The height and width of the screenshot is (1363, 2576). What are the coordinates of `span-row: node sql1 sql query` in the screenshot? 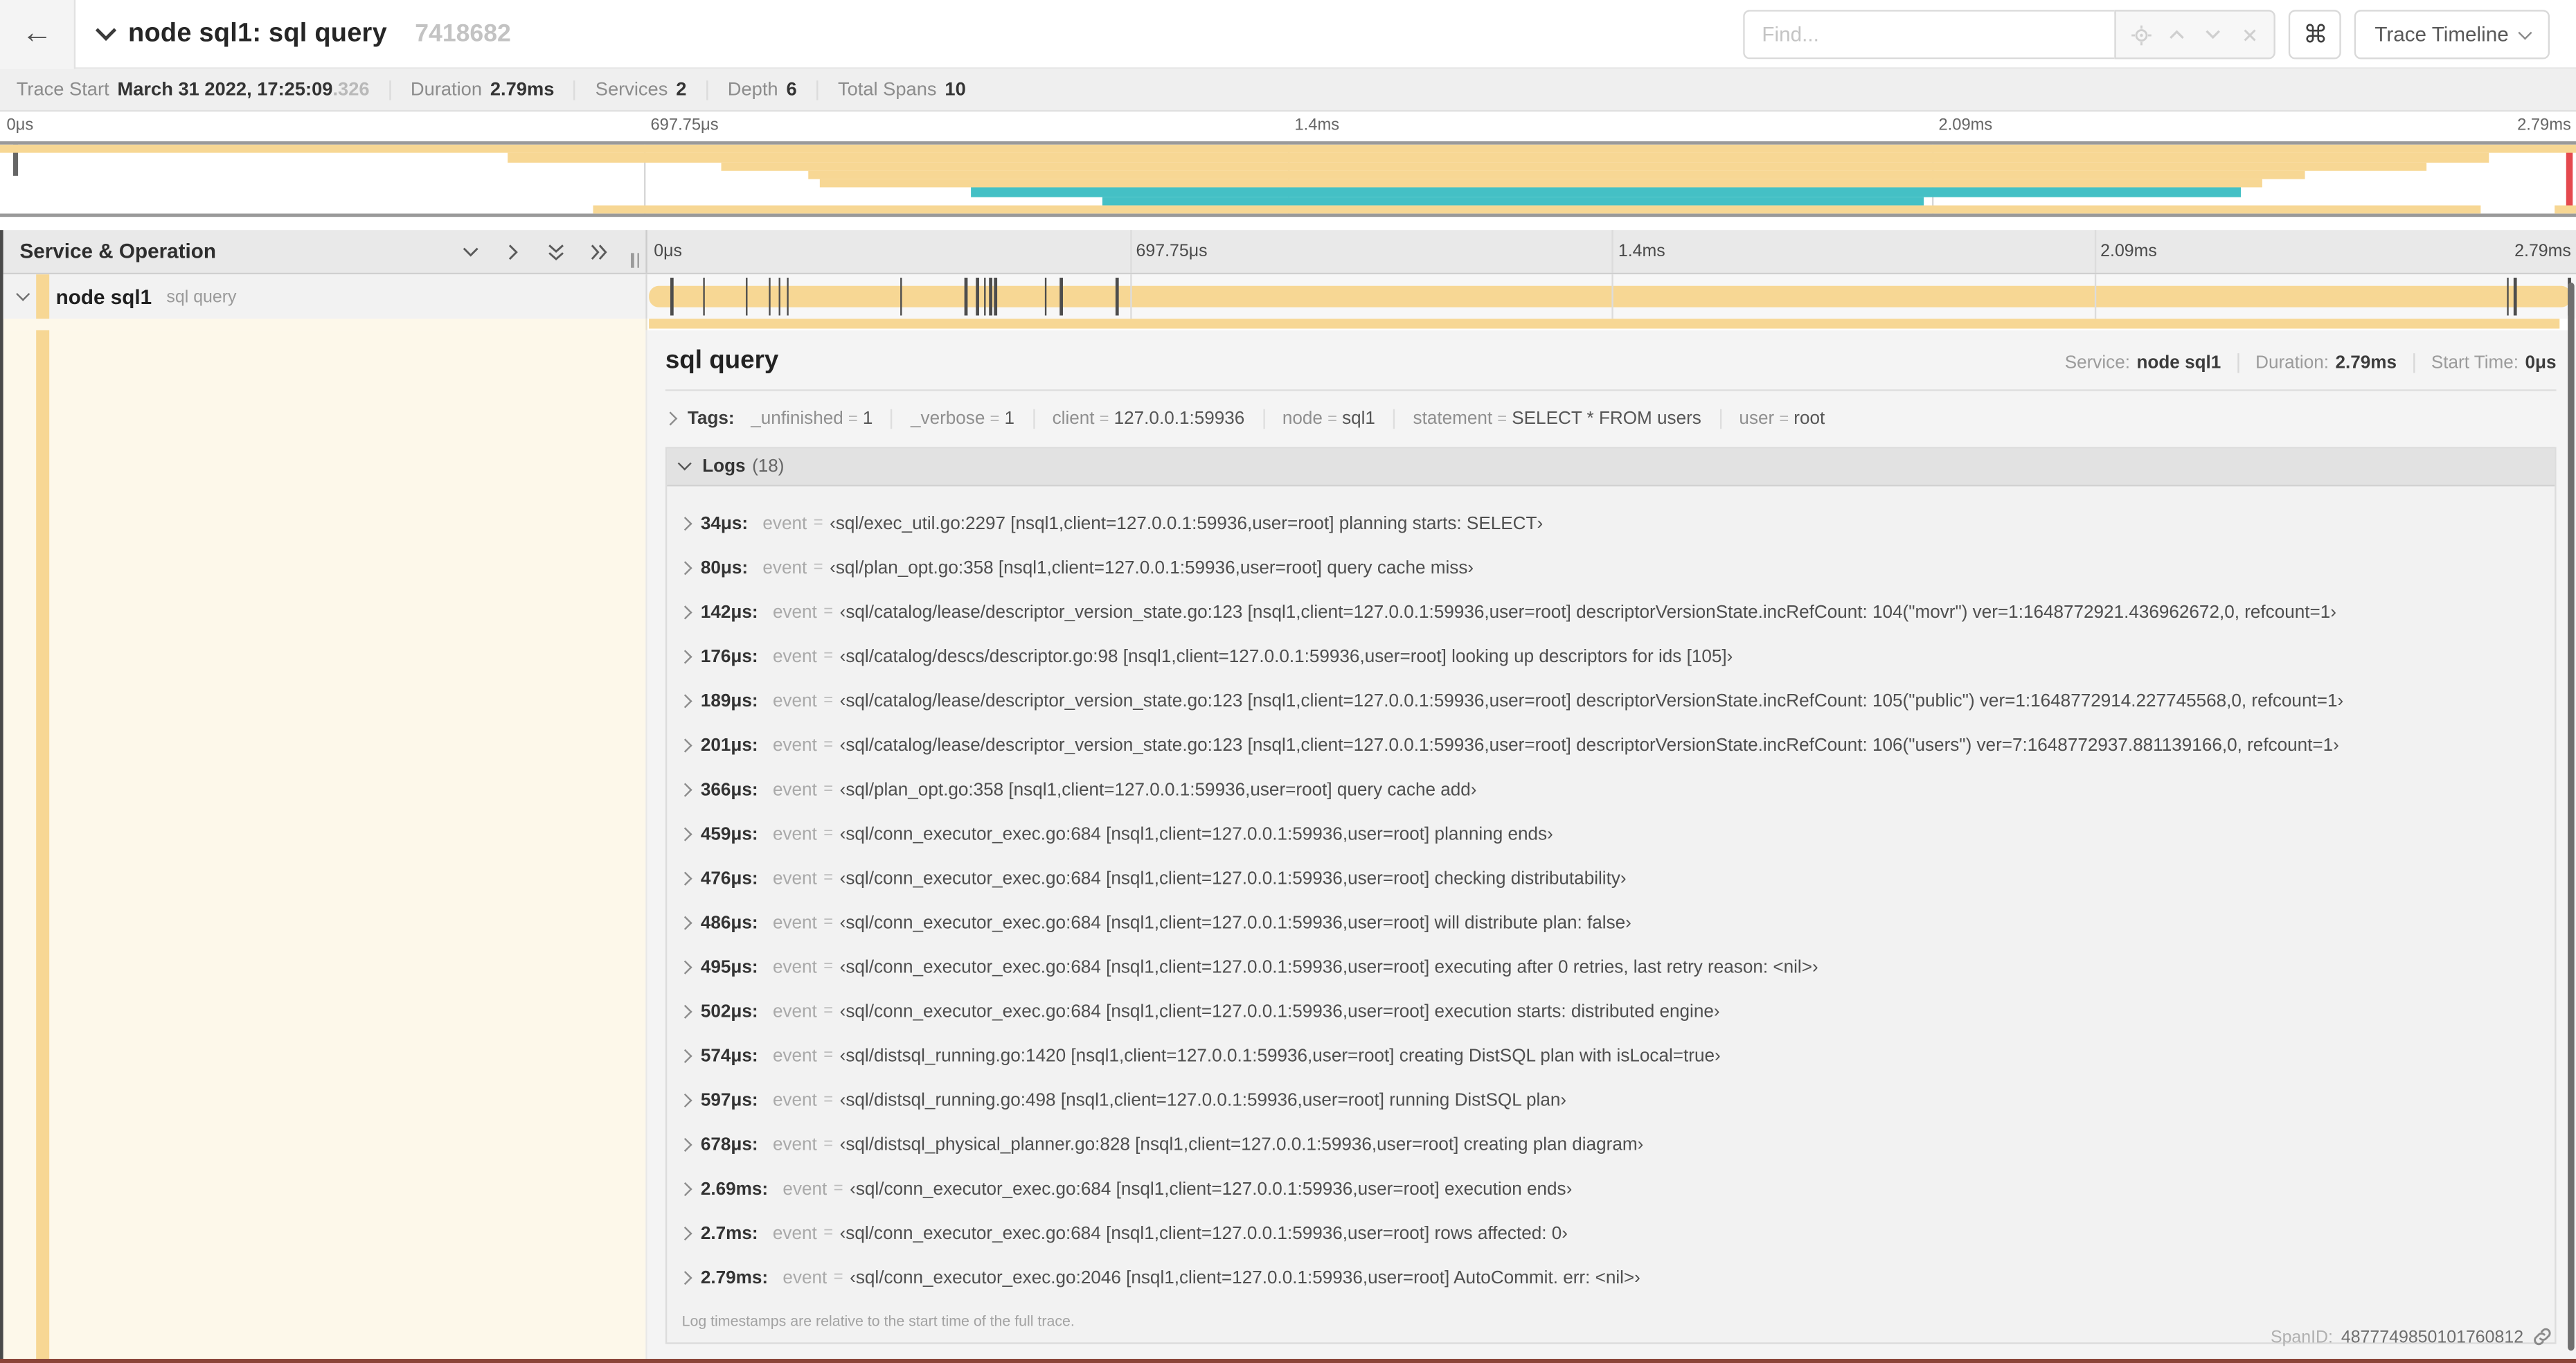 It's located at (1289, 297).